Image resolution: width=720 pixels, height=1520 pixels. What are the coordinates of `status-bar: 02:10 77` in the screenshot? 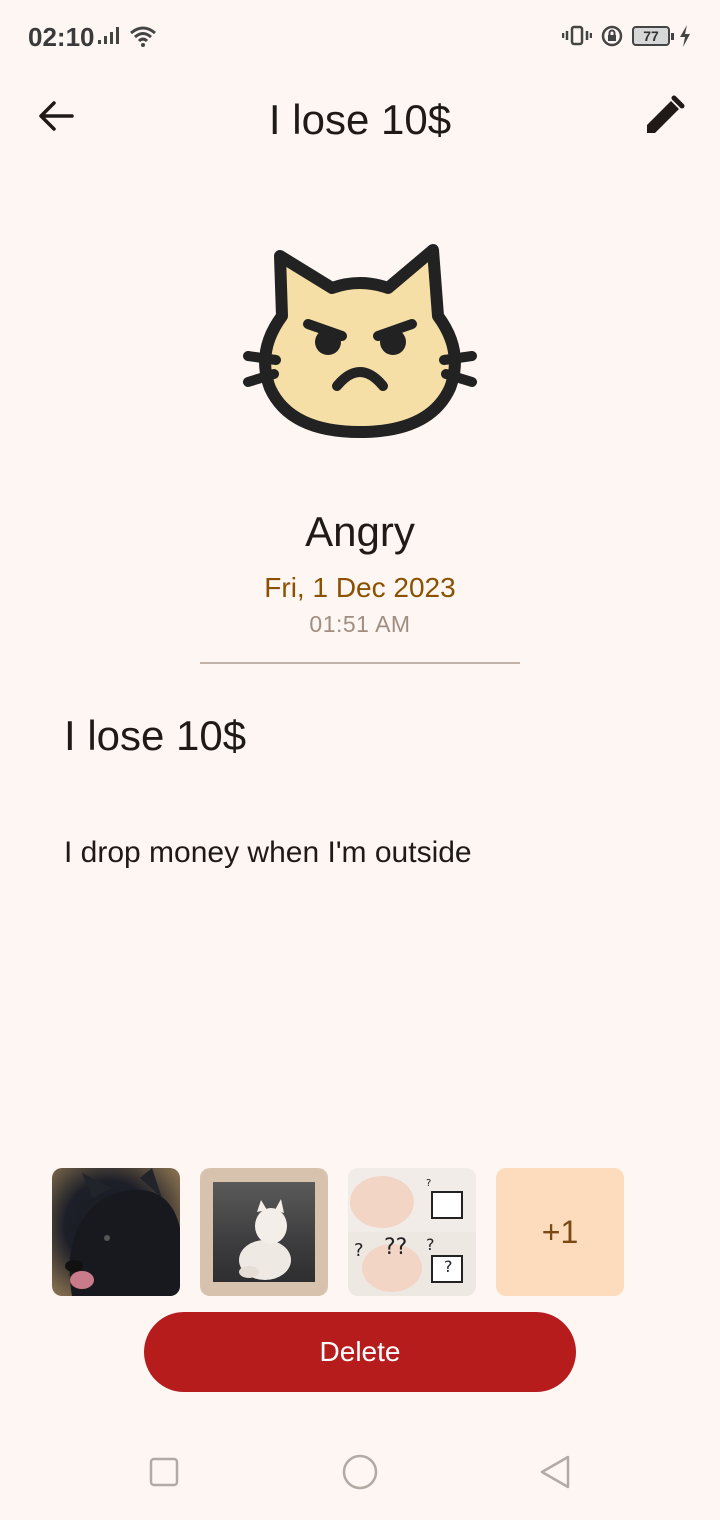 It's located at (360, 38).